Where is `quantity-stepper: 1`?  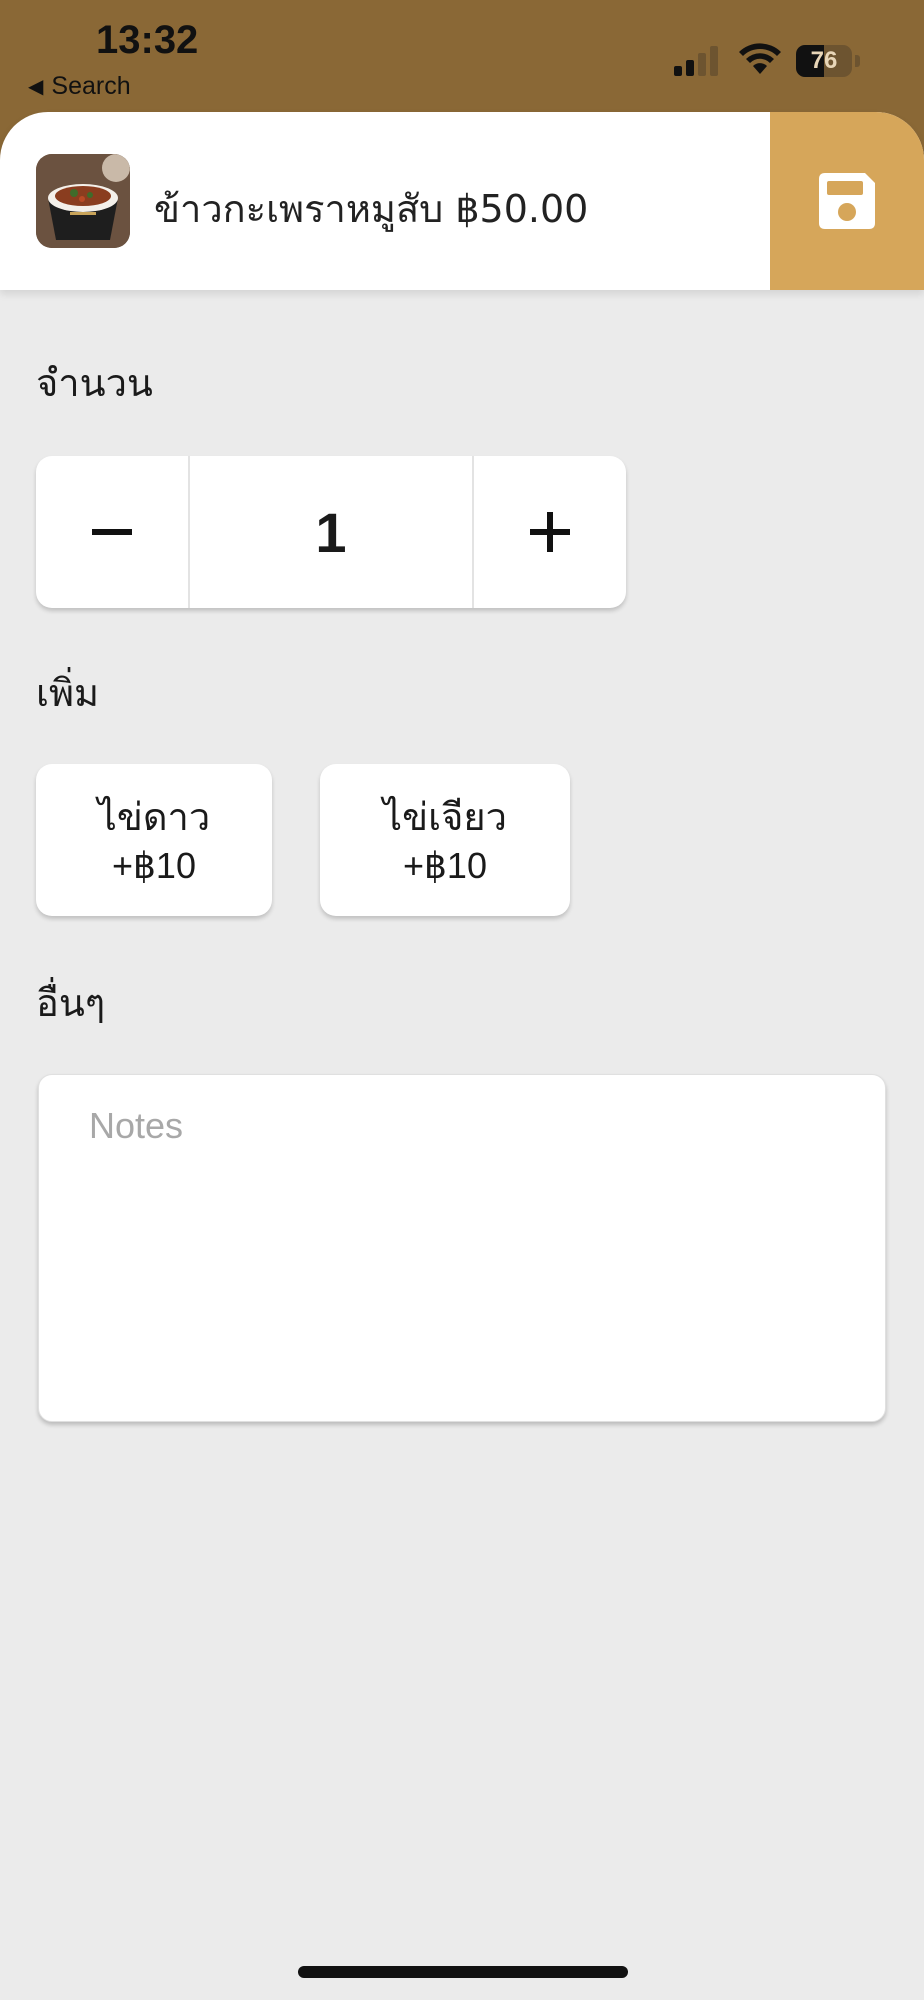 quantity-stepper: 1 is located at coordinates (331, 532).